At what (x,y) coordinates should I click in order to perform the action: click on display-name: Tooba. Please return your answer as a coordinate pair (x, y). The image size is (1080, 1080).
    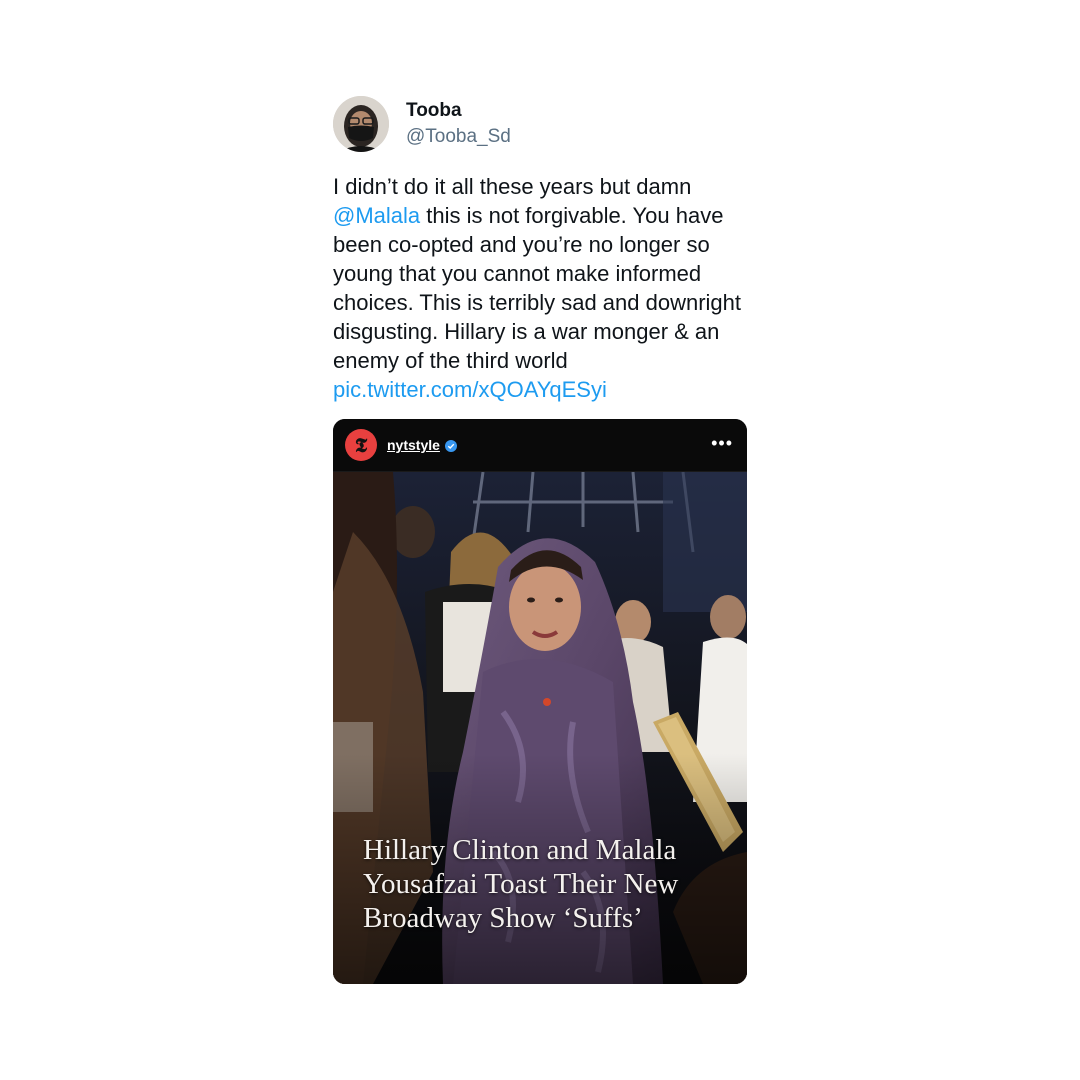
    Looking at the image, I should click on (458, 111).